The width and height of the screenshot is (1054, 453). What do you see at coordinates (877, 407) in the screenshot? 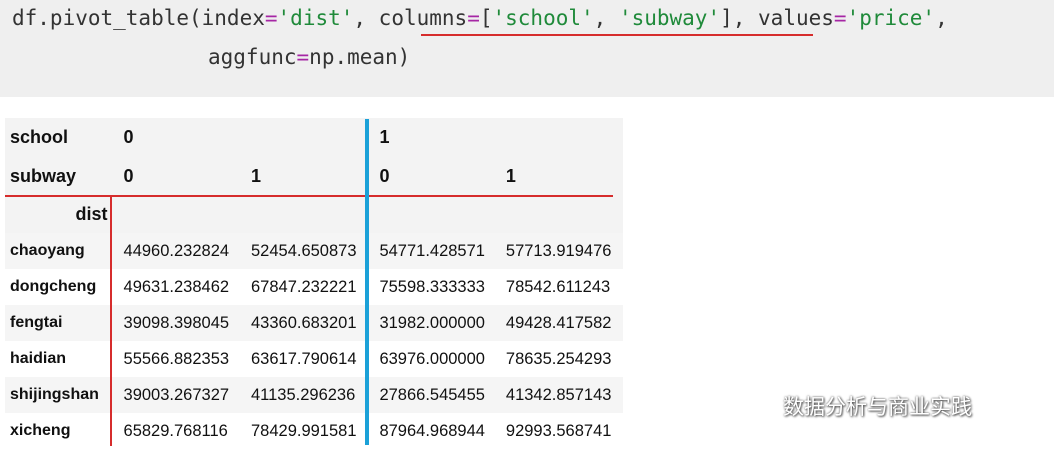
I see `watermark-text: 数据分析与商业实践` at bounding box center [877, 407].